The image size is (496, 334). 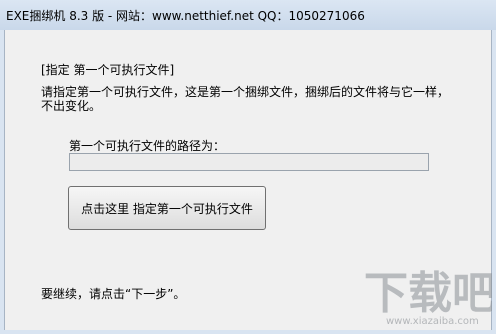 I want to click on exe-path-field, so click(x=249, y=162).